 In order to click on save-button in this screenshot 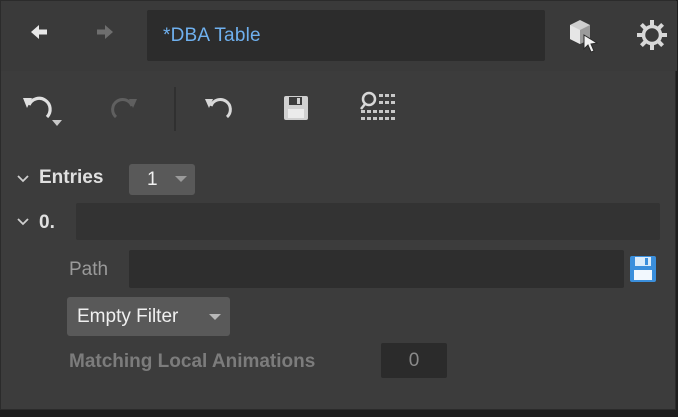, I will do `click(296, 108)`.